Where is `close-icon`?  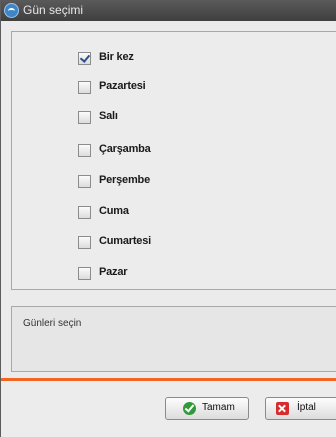
close-icon is located at coordinates (282, 408).